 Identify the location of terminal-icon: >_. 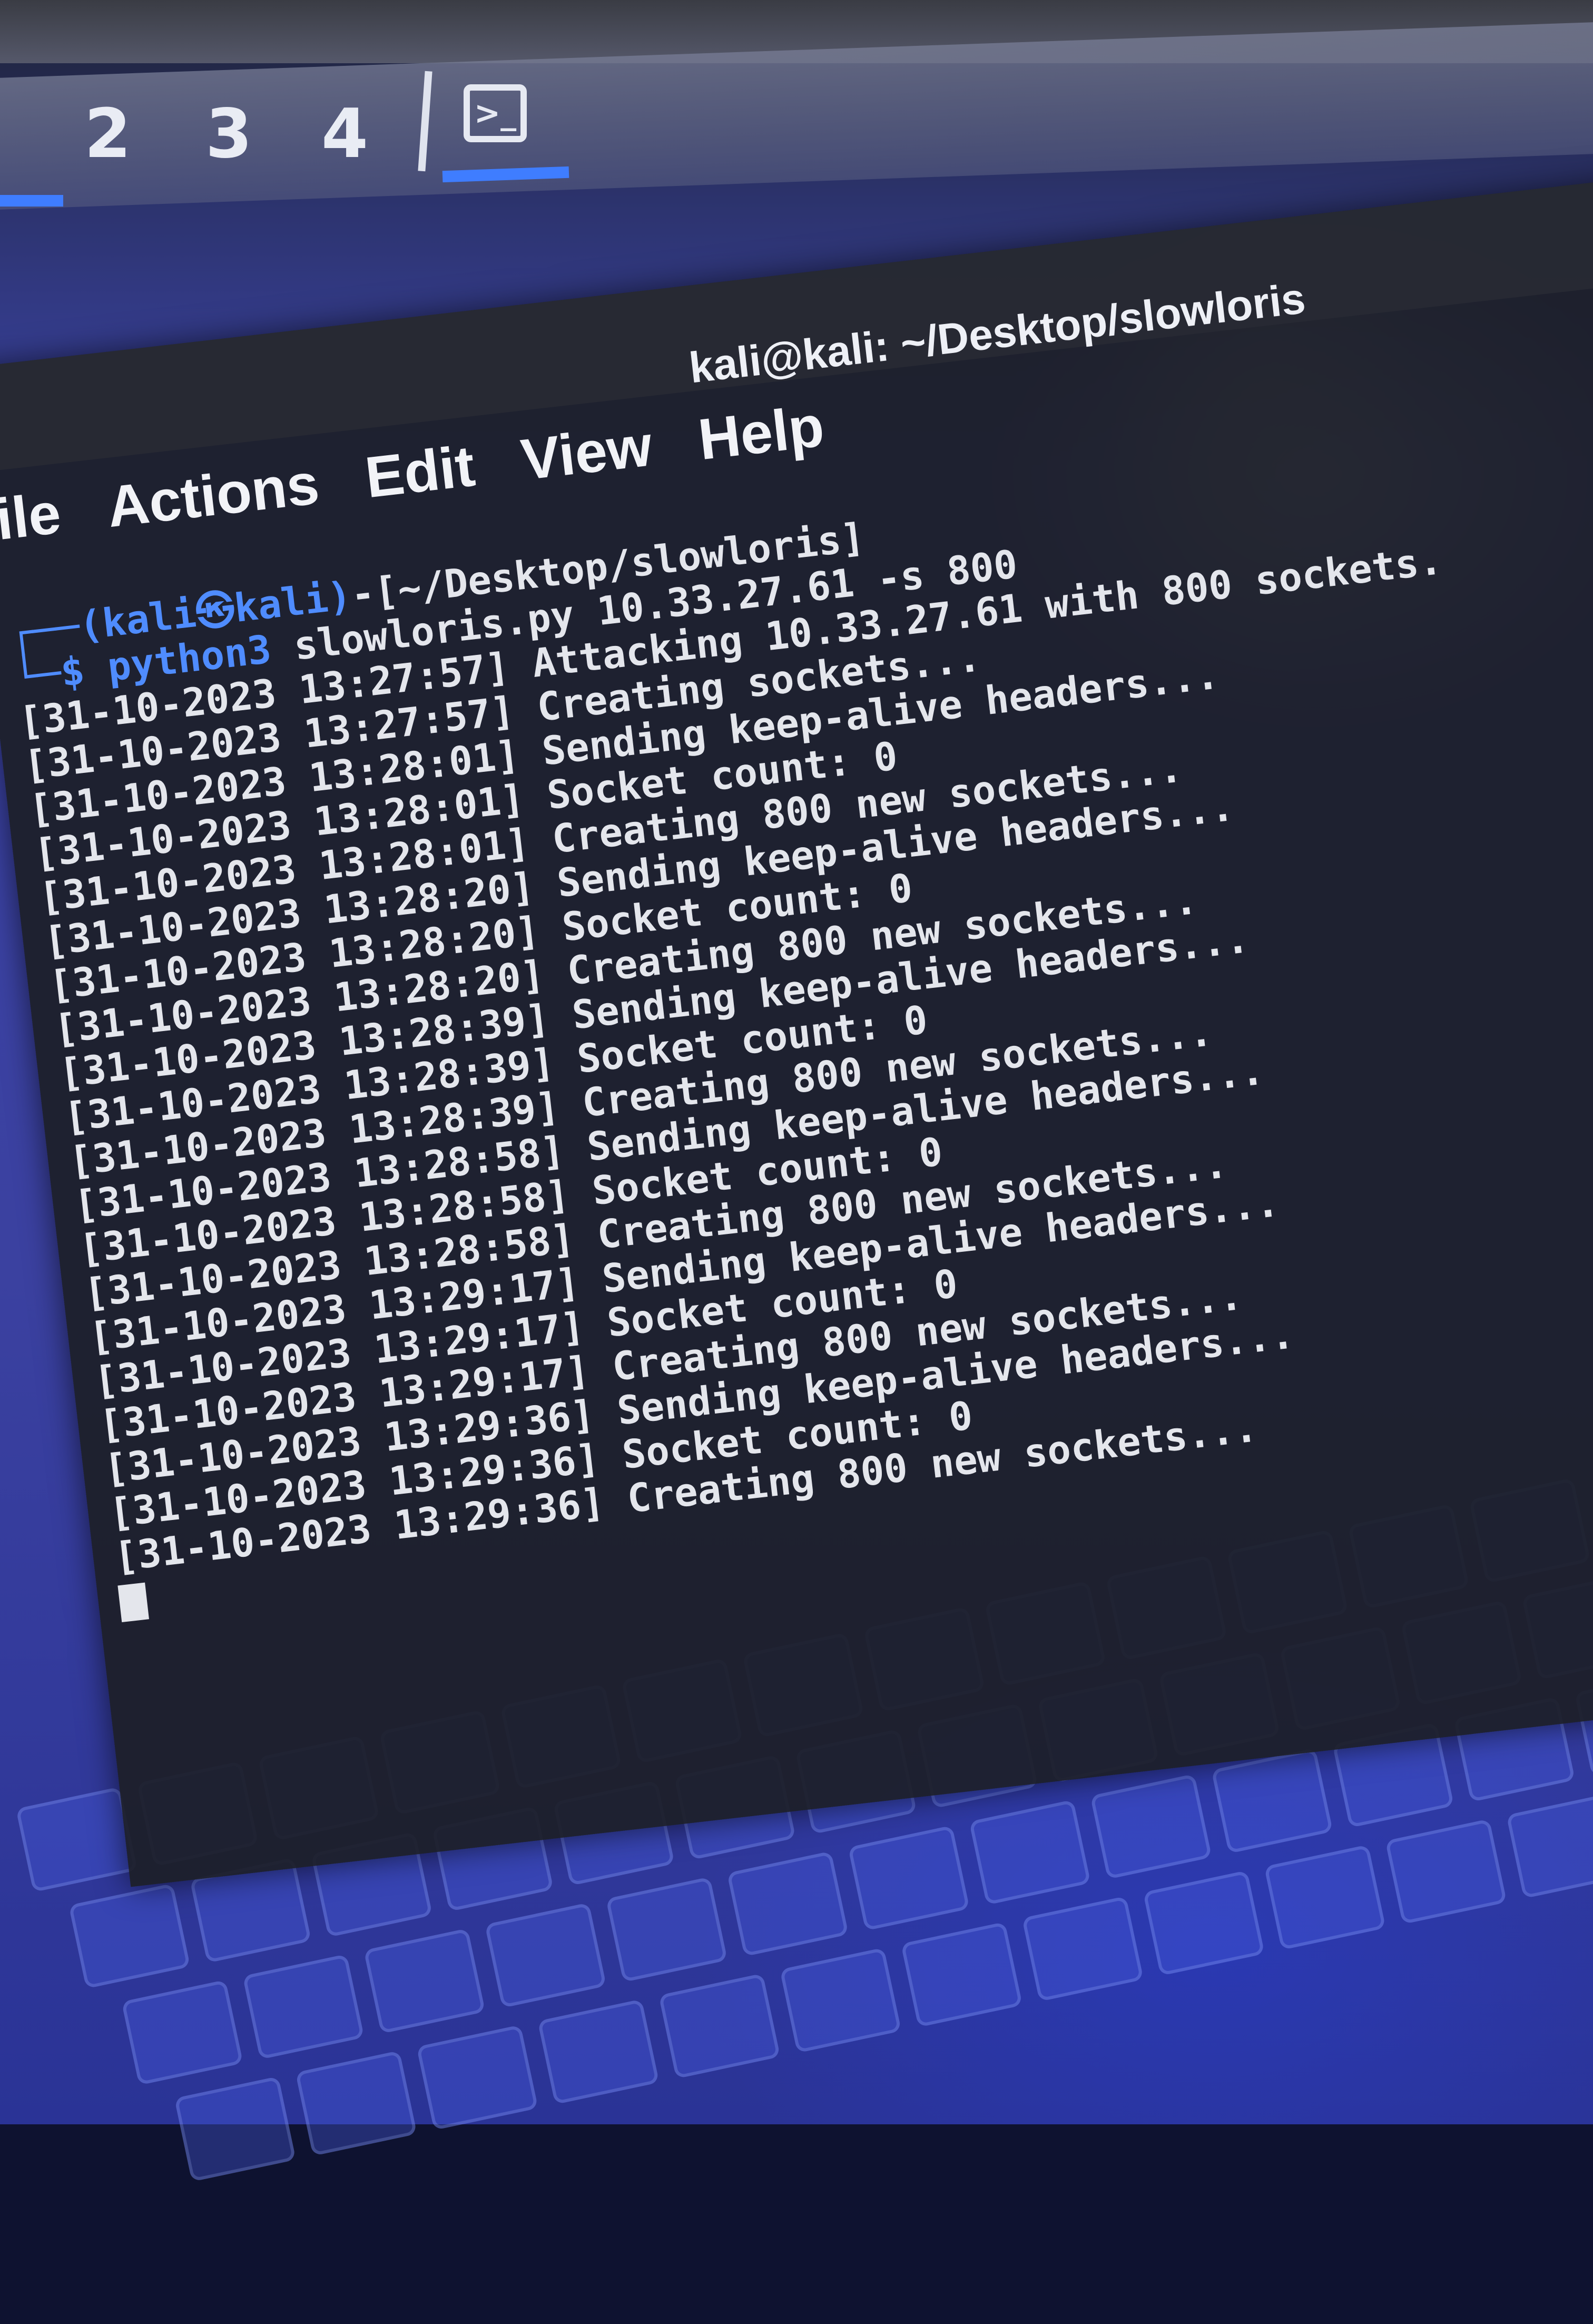
(495, 113).